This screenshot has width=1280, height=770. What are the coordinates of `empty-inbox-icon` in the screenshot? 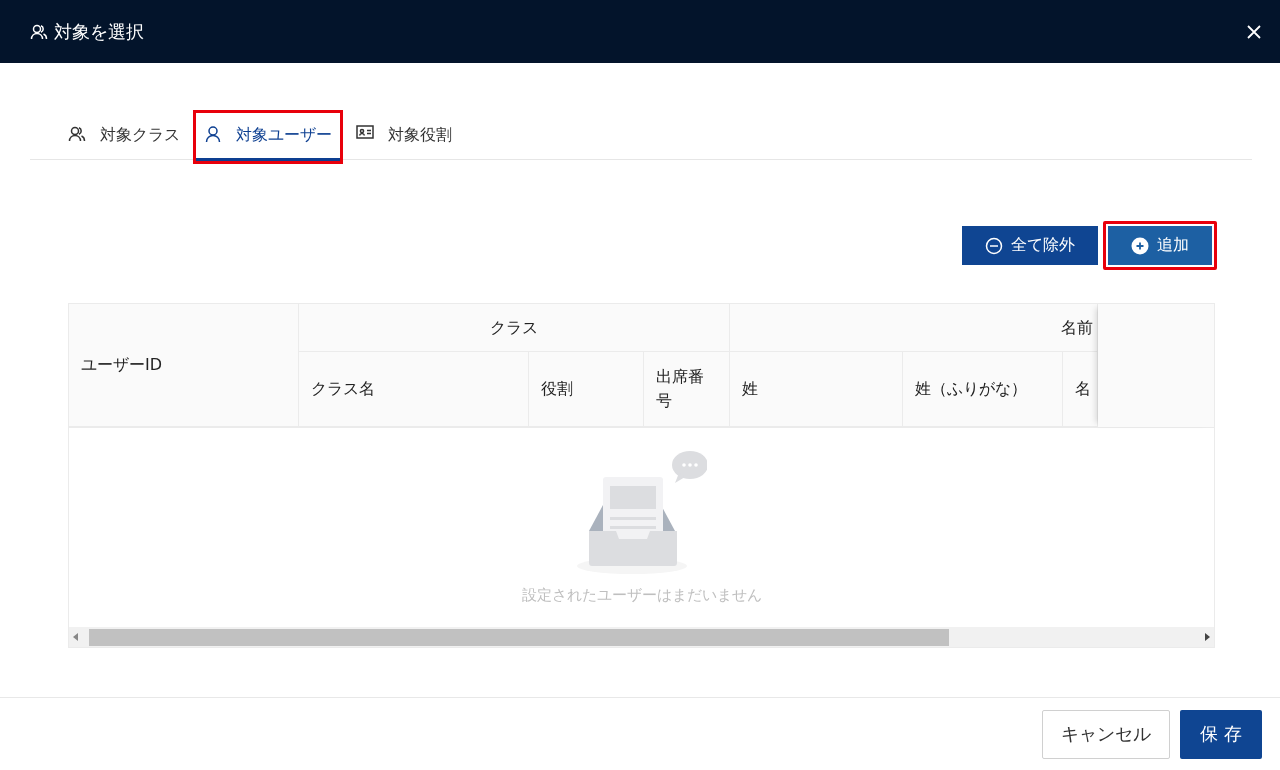 It's located at (641, 513).